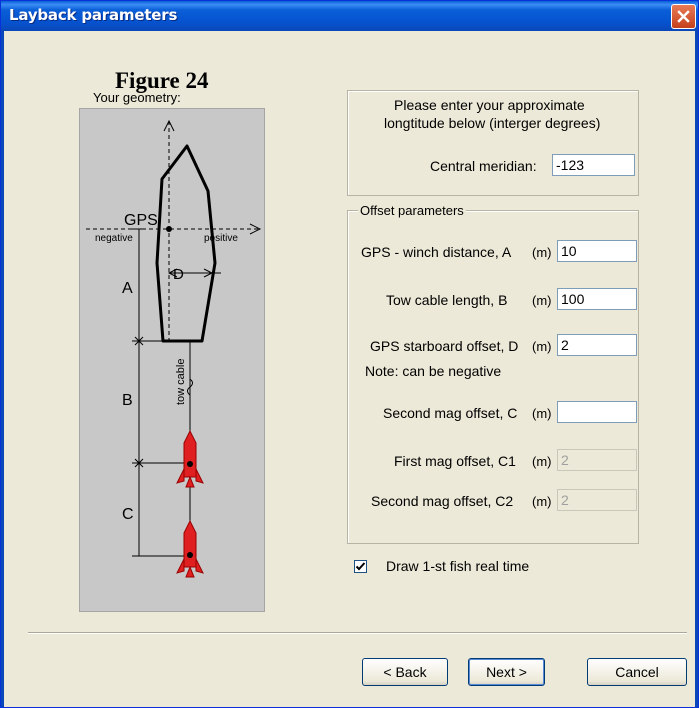 The height and width of the screenshot is (708, 699). I want to click on first-fish-icon, so click(190, 458).